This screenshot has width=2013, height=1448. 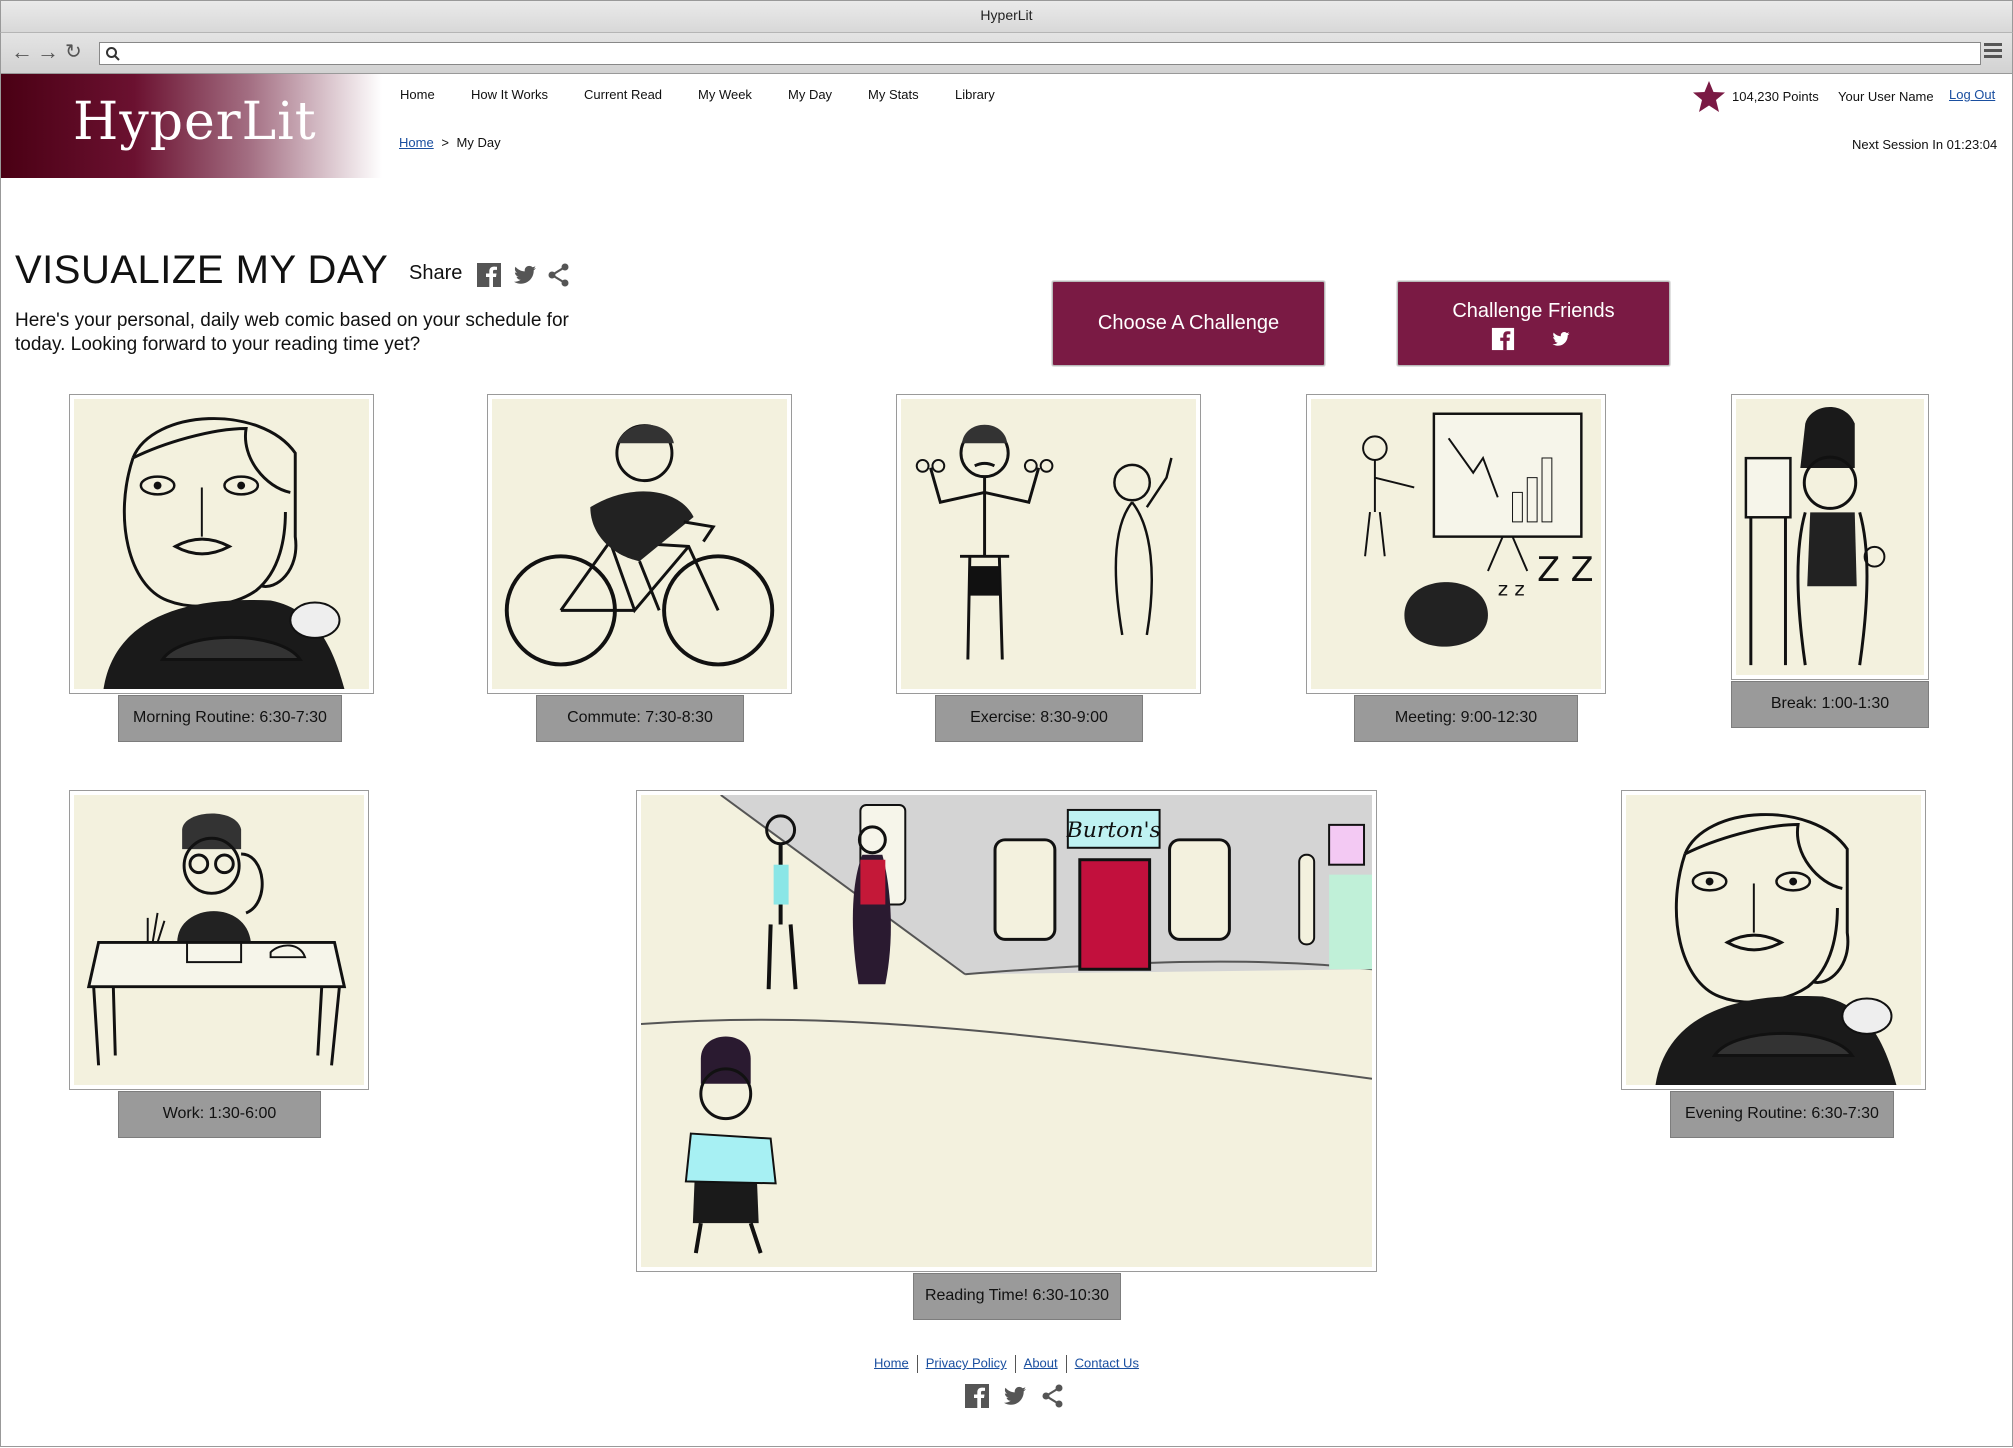 I want to click on comic-panel-commute, so click(x=639, y=544).